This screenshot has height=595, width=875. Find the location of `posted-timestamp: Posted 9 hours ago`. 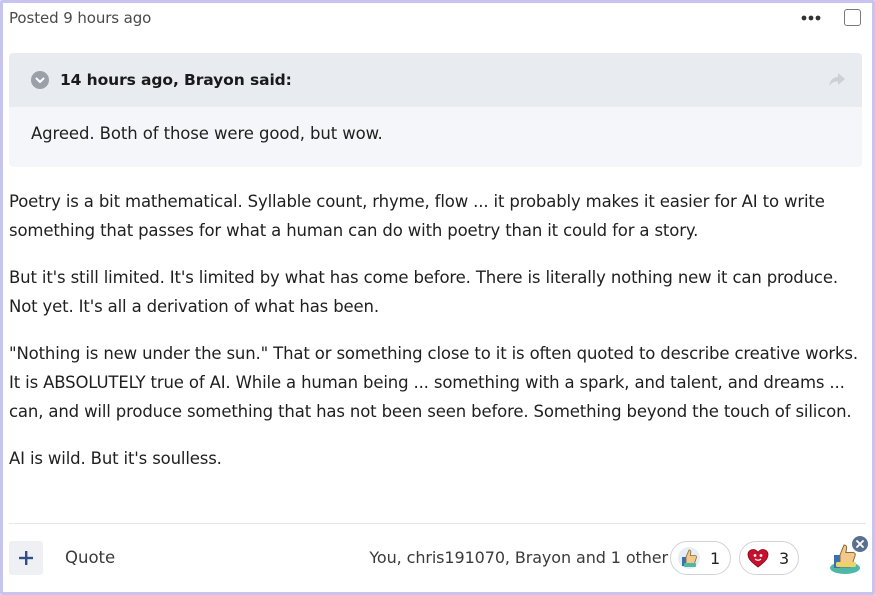

posted-timestamp: Posted 9 hours ago is located at coordinates (80, 18).